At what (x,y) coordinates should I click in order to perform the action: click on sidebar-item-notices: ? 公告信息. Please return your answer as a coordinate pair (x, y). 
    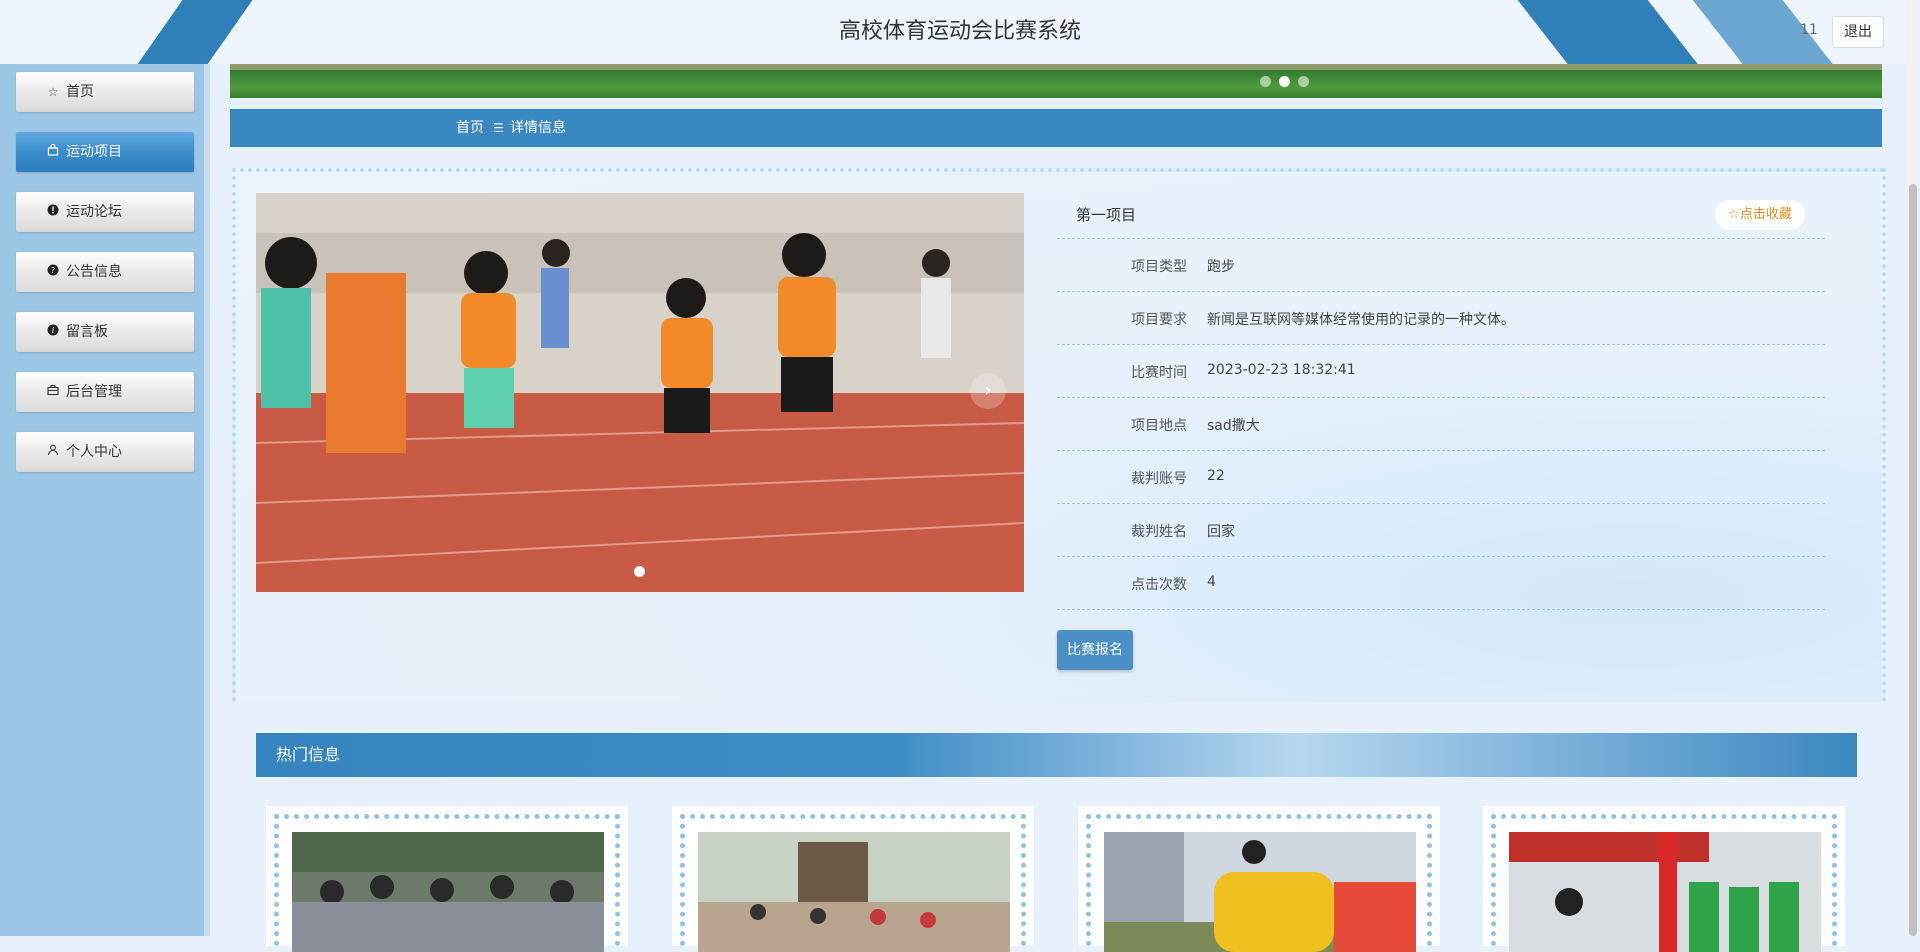
    Looking at the image, I should click on (105, 272).